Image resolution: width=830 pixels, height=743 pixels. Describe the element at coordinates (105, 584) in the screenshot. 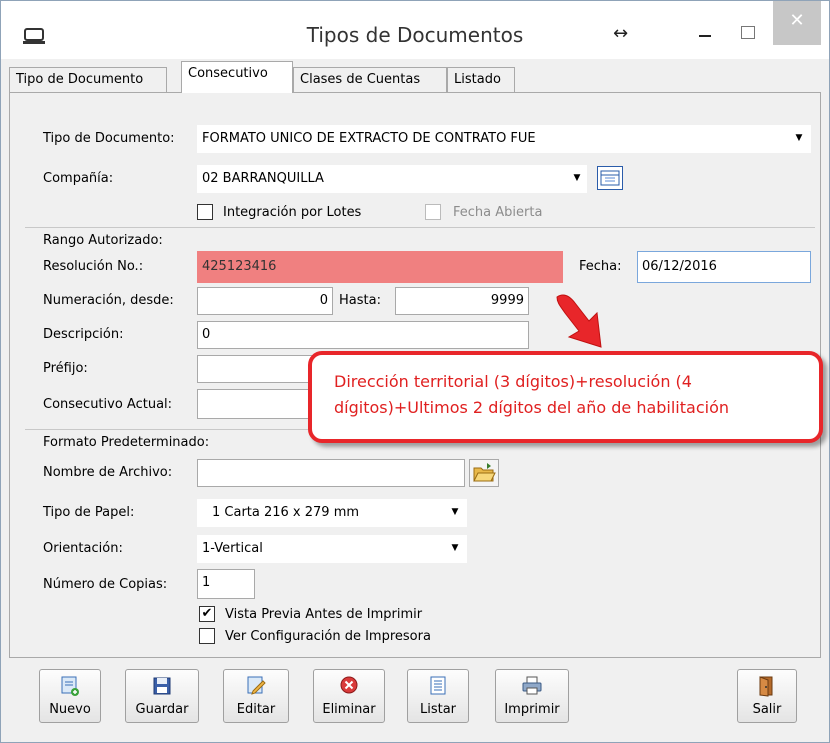

I see `copias-label: Número de Copias:` at that location.